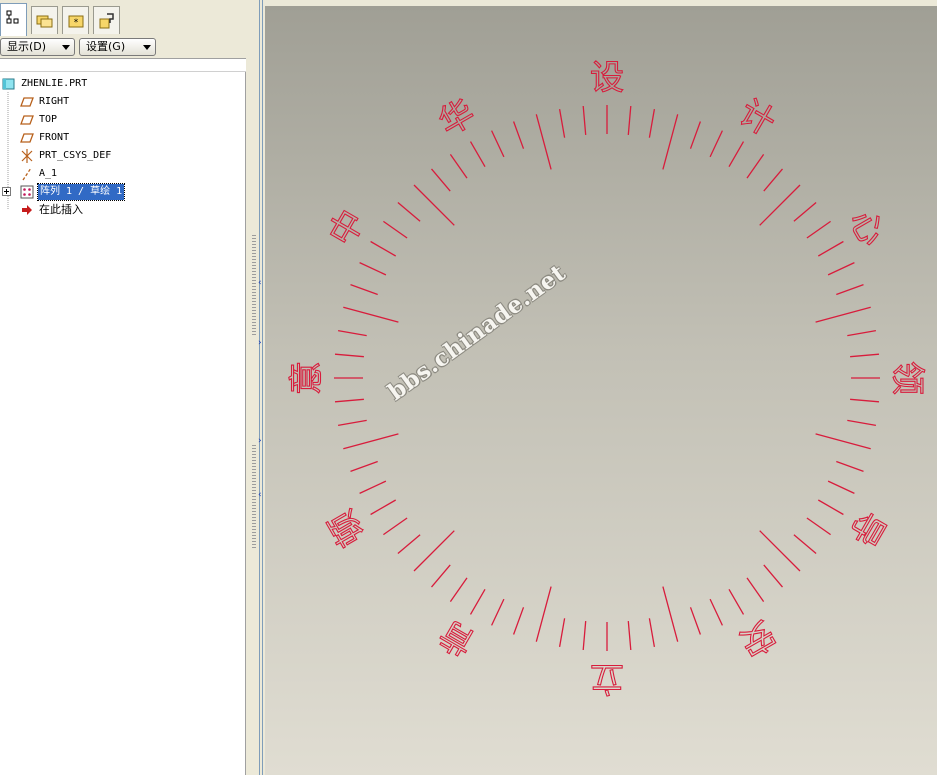  I want to click on dial-character: 安, so click(756, 638).